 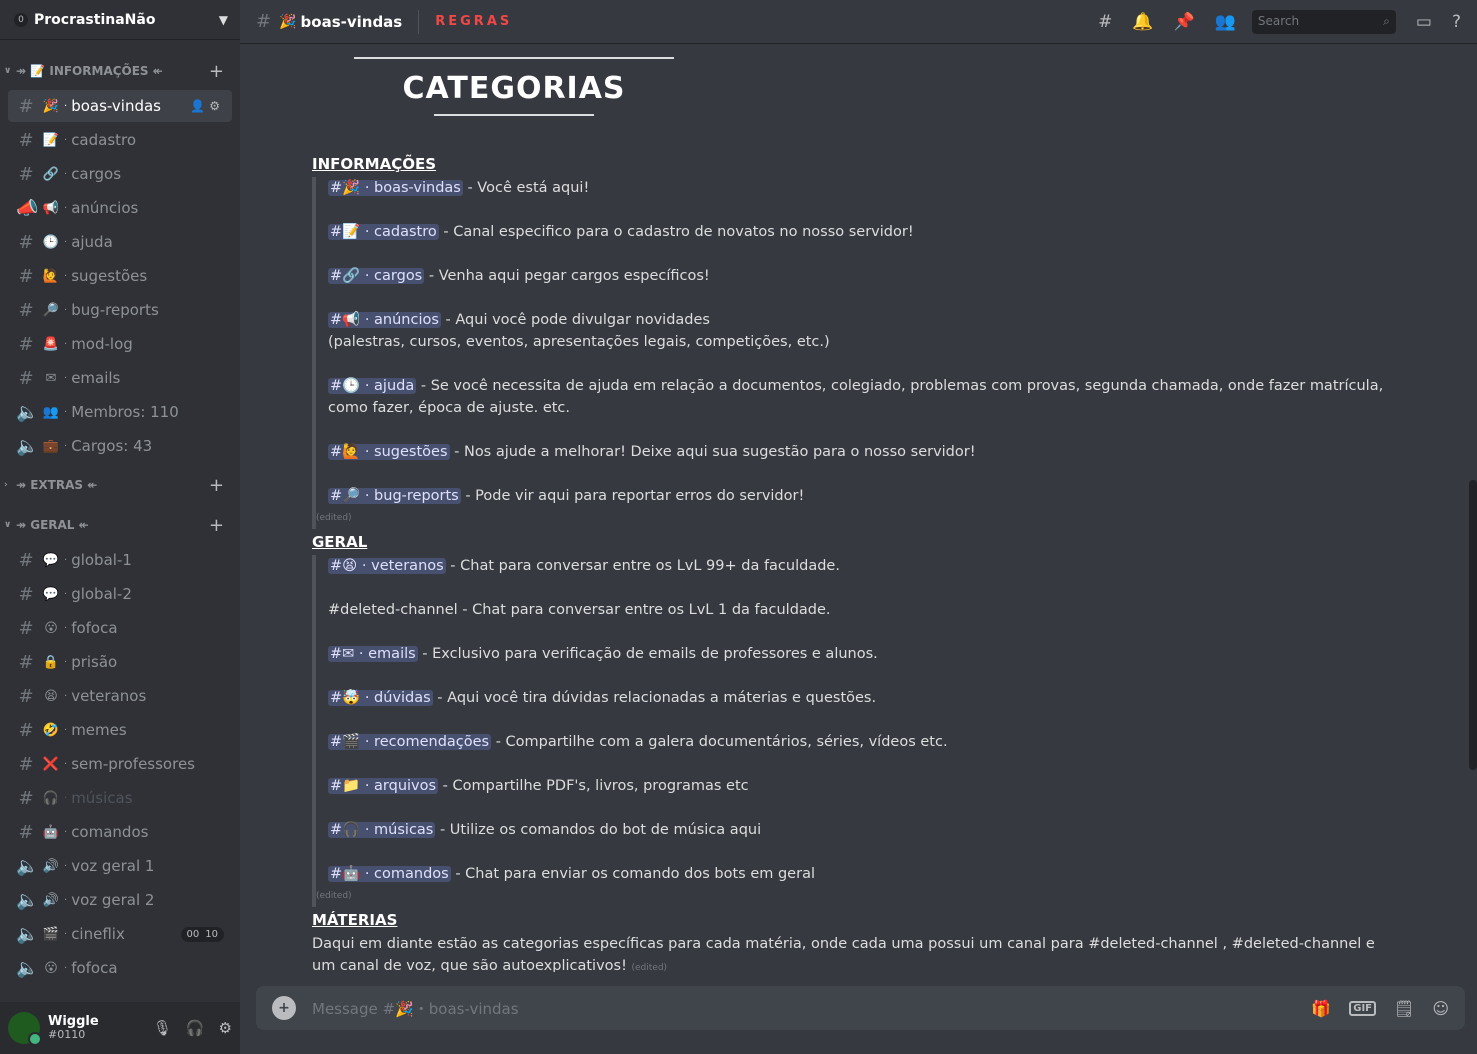 What do you see at coordinates (802, 1008) in the screenshot?
I see `message-input: Message #🎉・boas-vindas` at bounding box center [802, 1008].